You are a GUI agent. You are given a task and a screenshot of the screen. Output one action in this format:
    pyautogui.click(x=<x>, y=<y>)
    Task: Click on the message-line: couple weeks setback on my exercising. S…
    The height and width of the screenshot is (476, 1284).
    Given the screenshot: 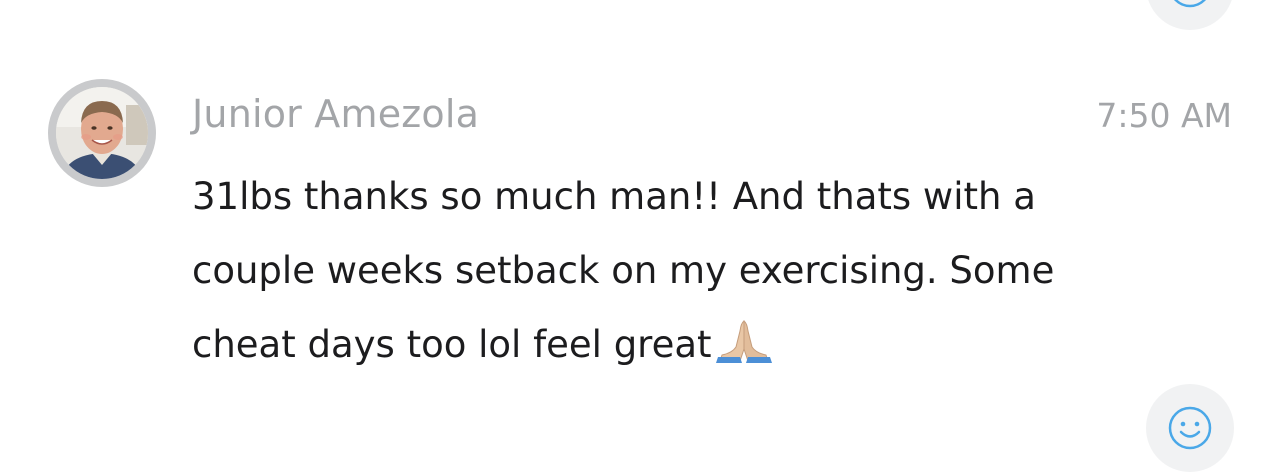 What is the action you would take?
    pyautogui.click(x=623, y=270)
    